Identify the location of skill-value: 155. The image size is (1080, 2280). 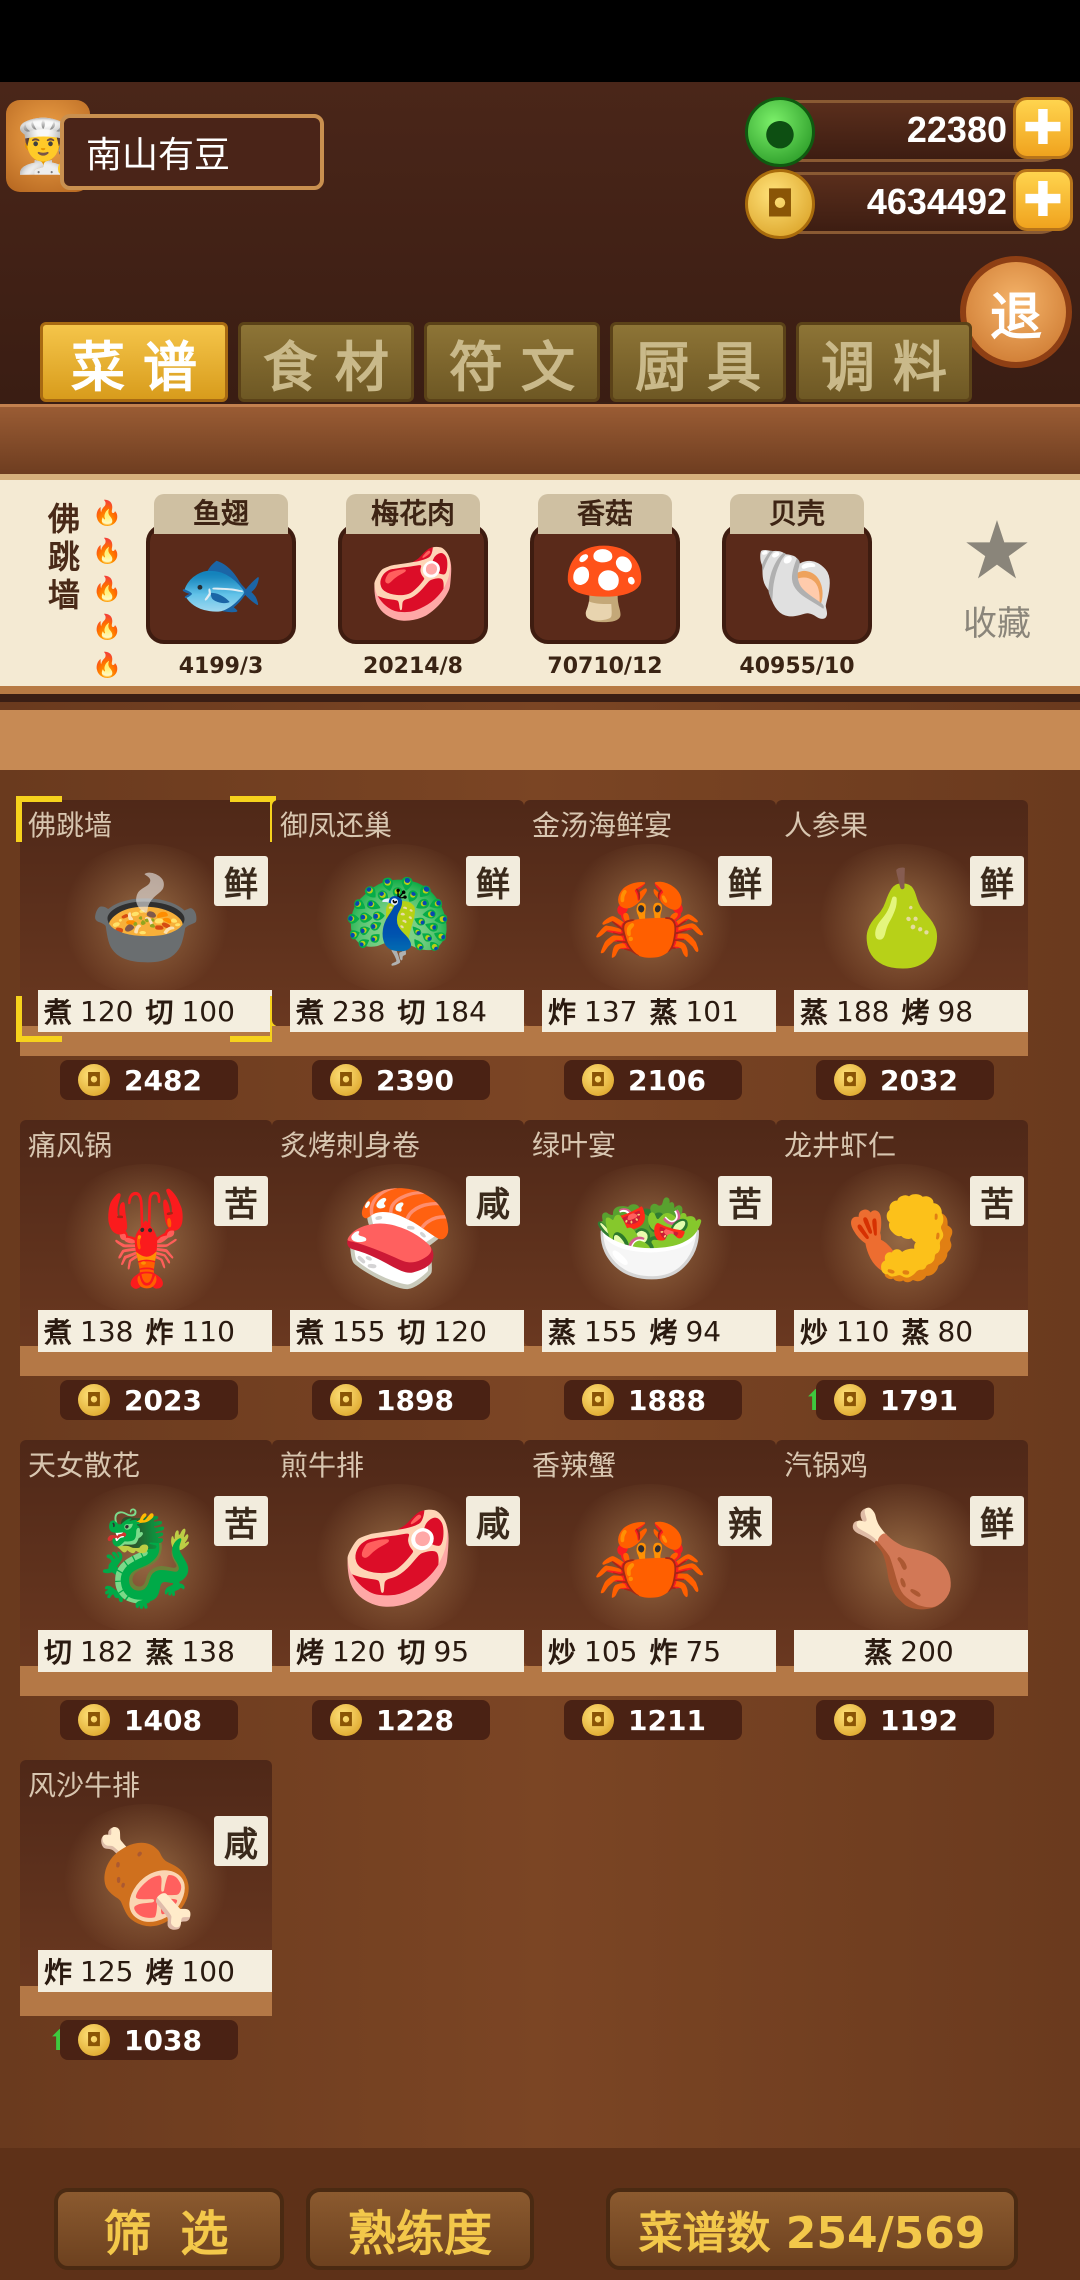
(611, 1331).